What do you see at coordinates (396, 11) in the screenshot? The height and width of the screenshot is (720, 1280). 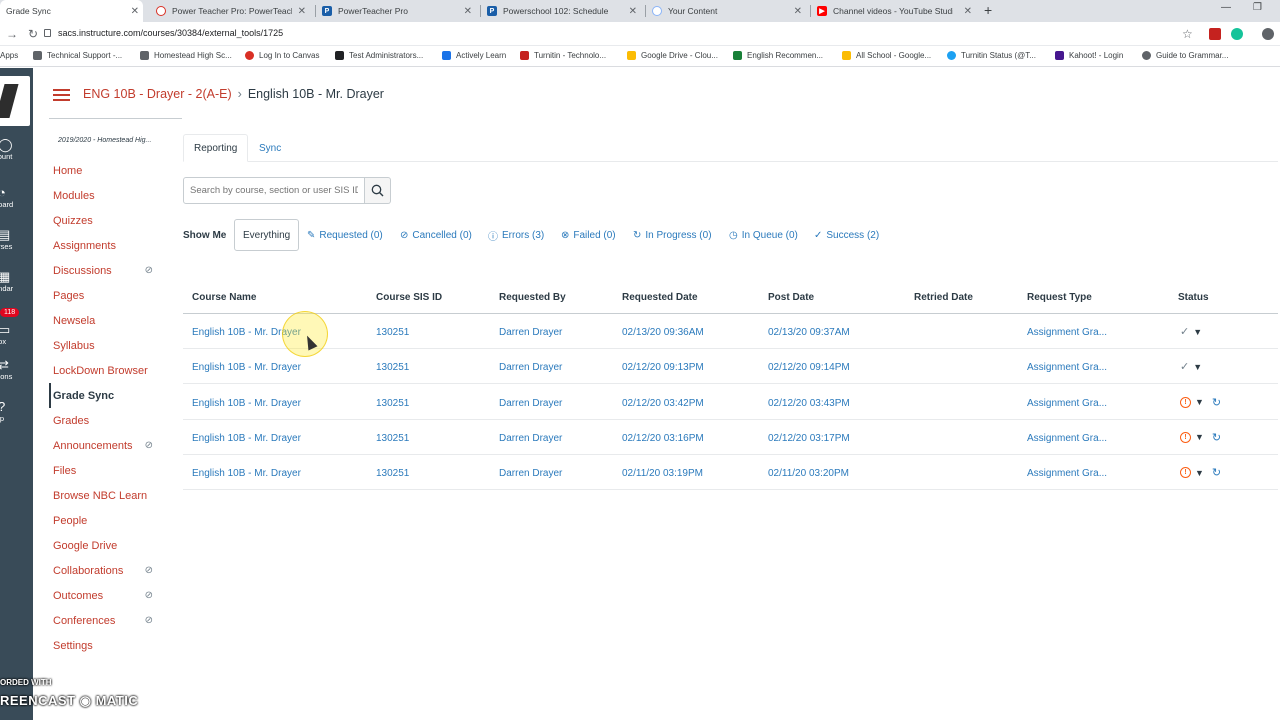 I see `browser-tab-powerteacher-pro-2: P PowerTeacher Pro ✕` at bounding box center [396, 11].